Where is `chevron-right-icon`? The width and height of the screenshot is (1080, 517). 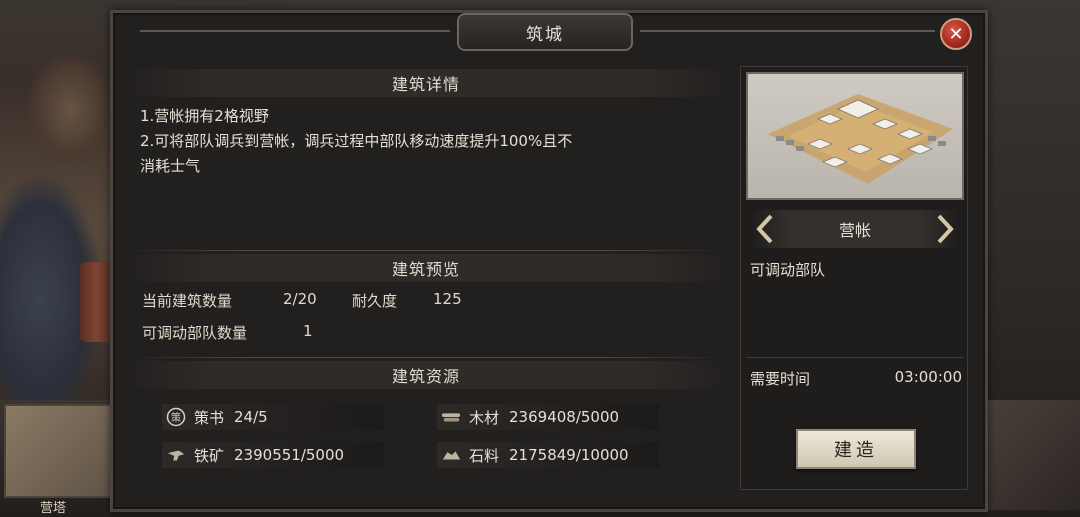
chevron-right-icon is located at coordinates (945, 229).